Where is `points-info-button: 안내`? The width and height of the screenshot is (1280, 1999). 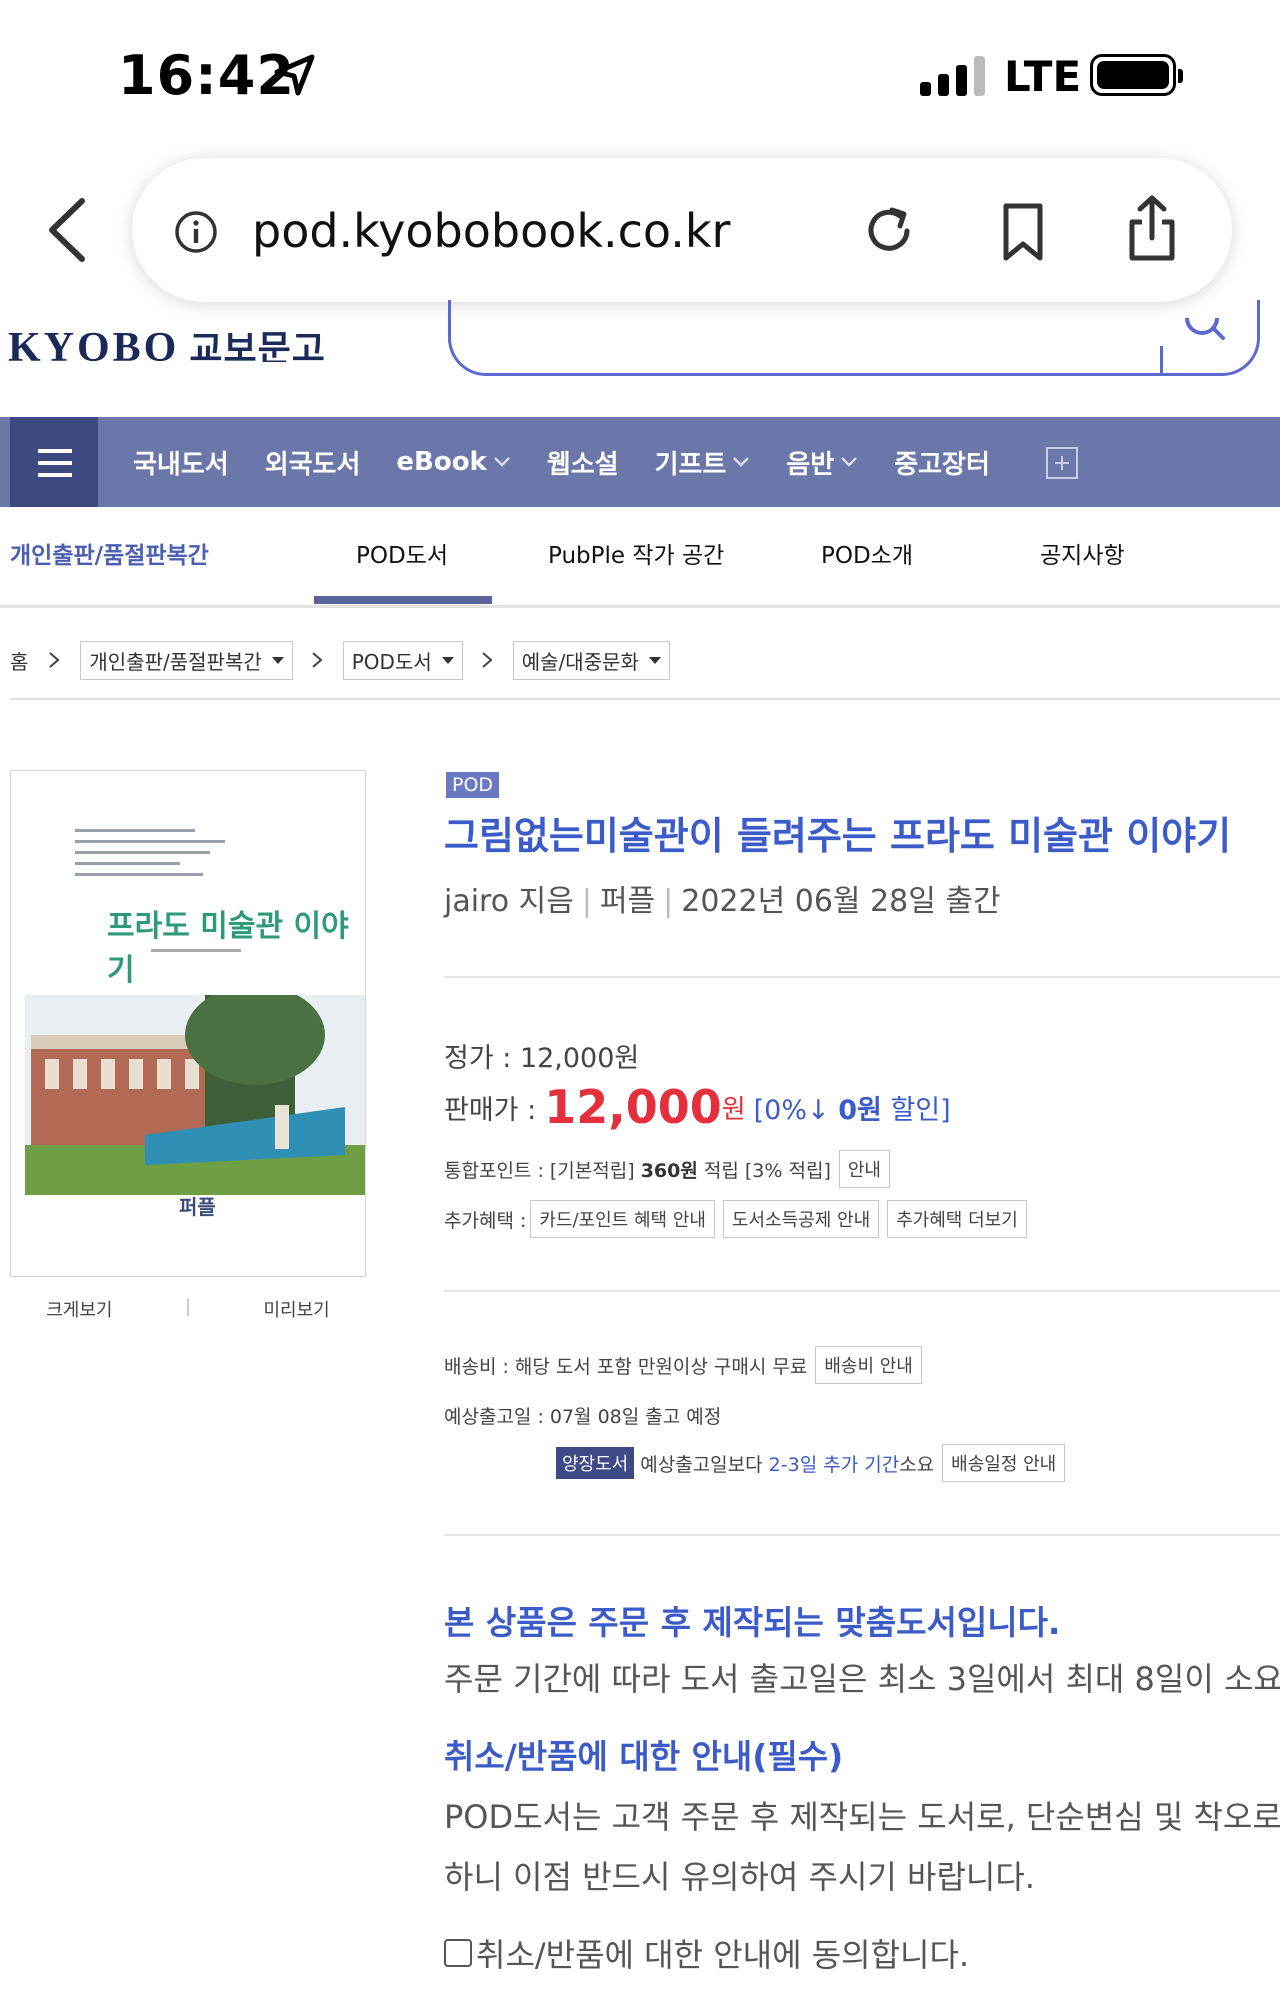
points-info-button: 안내 is located at coordinates (864, 1169).